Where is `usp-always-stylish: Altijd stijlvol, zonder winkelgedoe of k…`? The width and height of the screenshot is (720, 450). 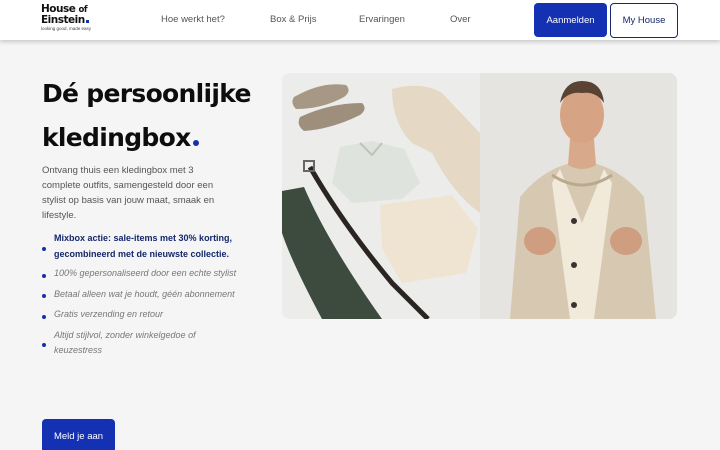
usp-always-stylish: Altijd stijlvol, zonder winkelgedoe of k… is located at coordinates (142, 343).